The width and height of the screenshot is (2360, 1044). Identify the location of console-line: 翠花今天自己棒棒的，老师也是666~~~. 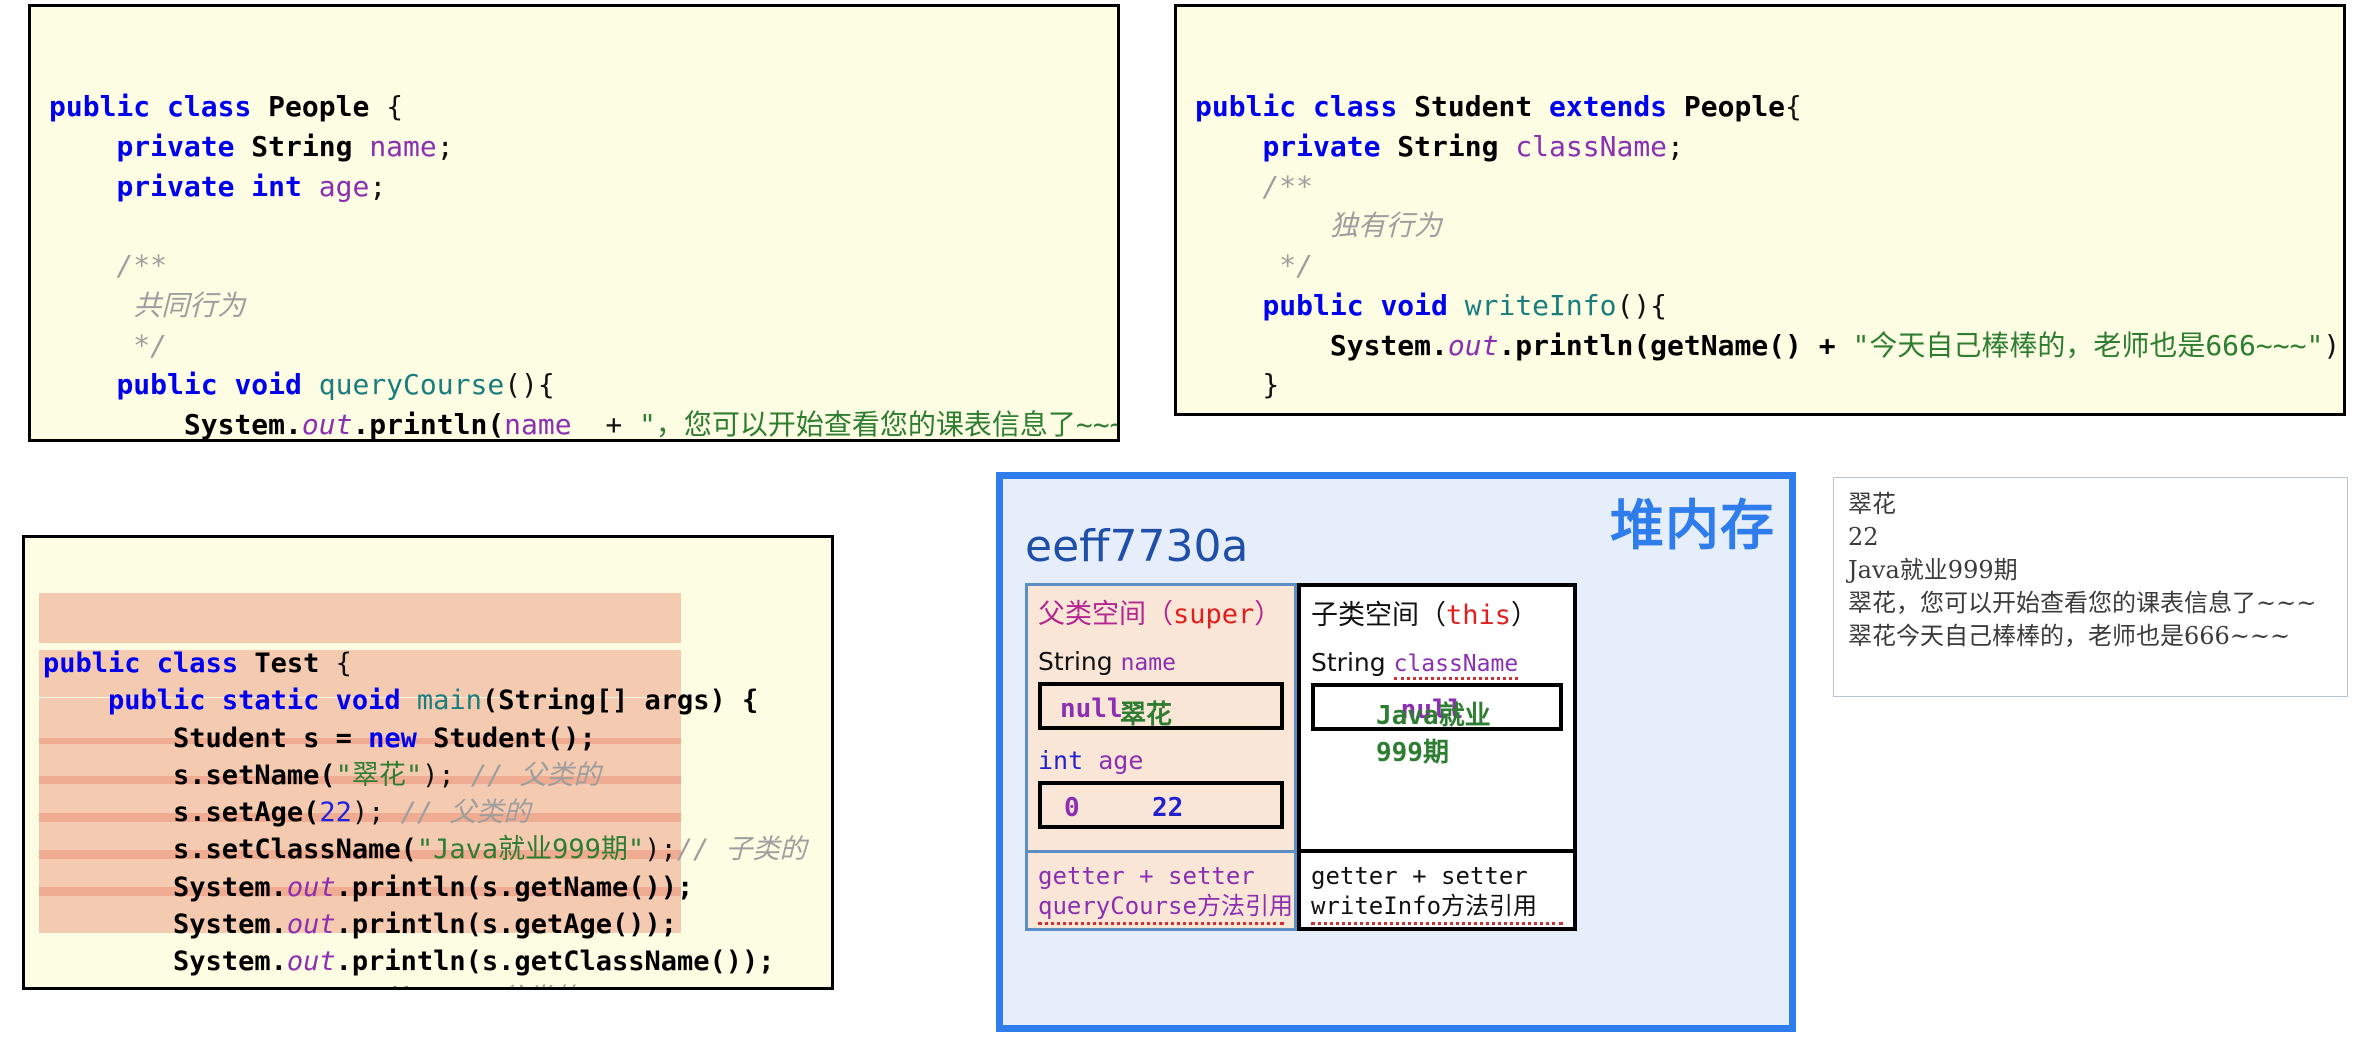
(2069, 636).